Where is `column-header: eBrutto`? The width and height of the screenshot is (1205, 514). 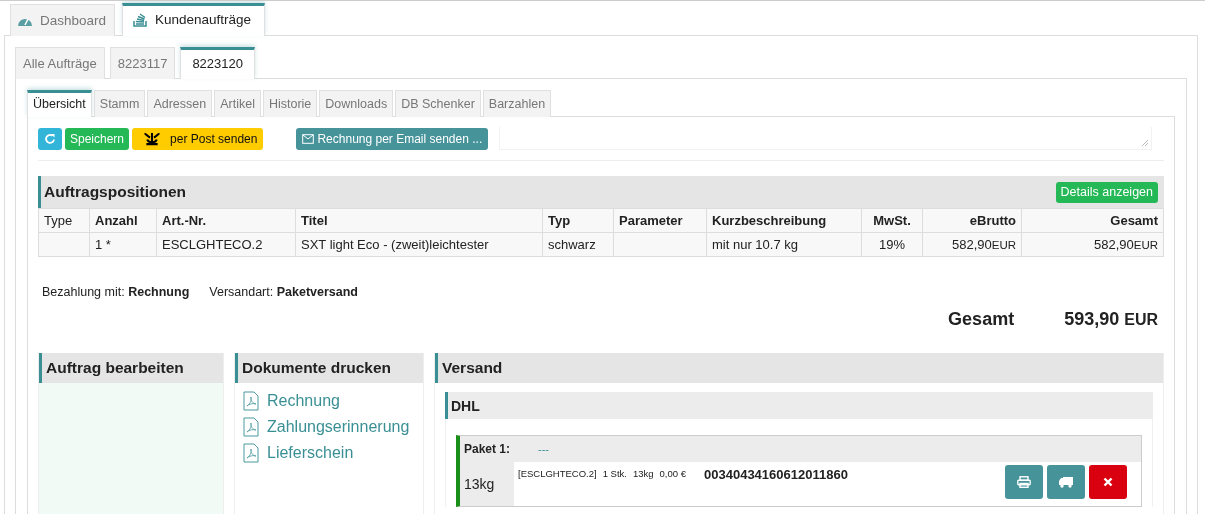
column-header: eBrutto is located at coordinates (972, 220).